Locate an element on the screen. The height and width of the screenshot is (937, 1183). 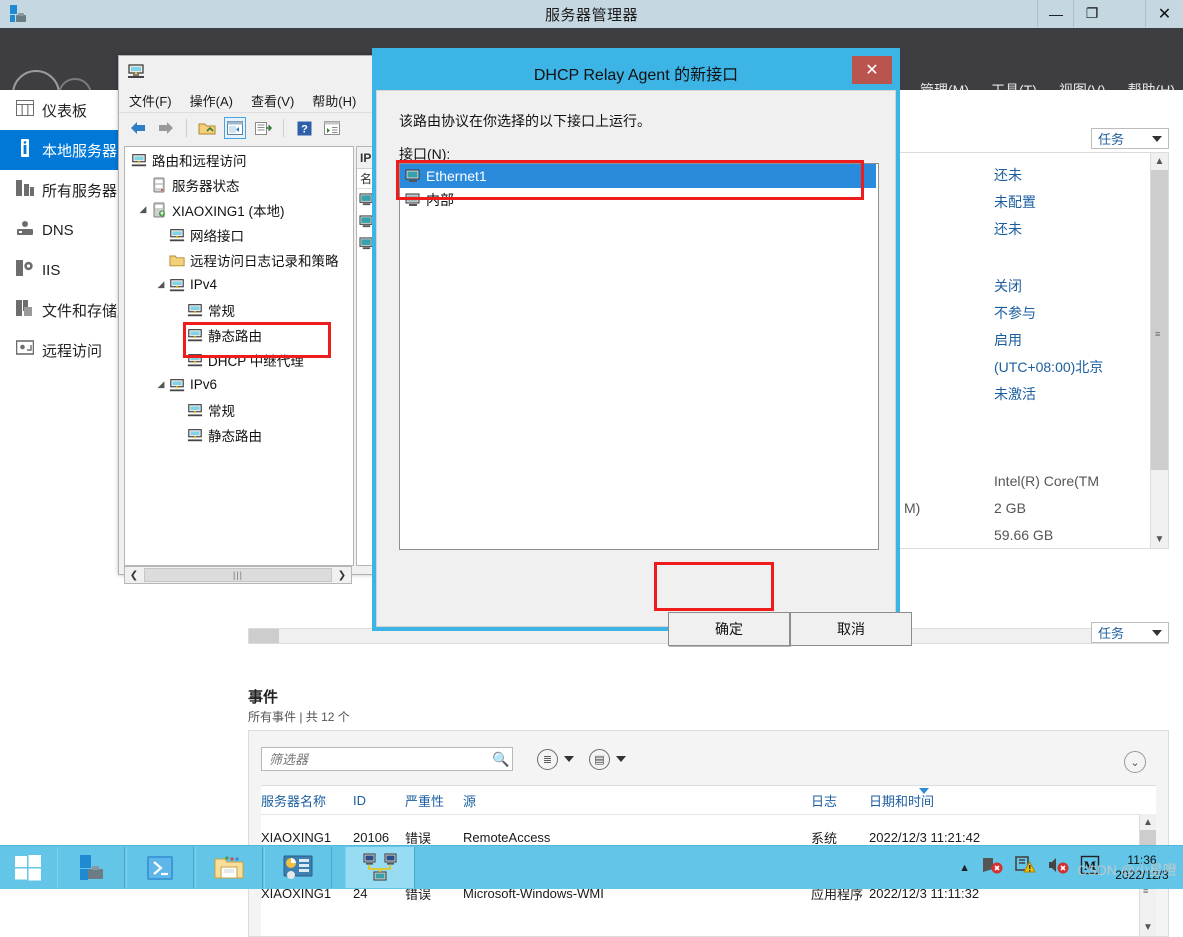
new-window-icon is located at coordinates (332, 128).